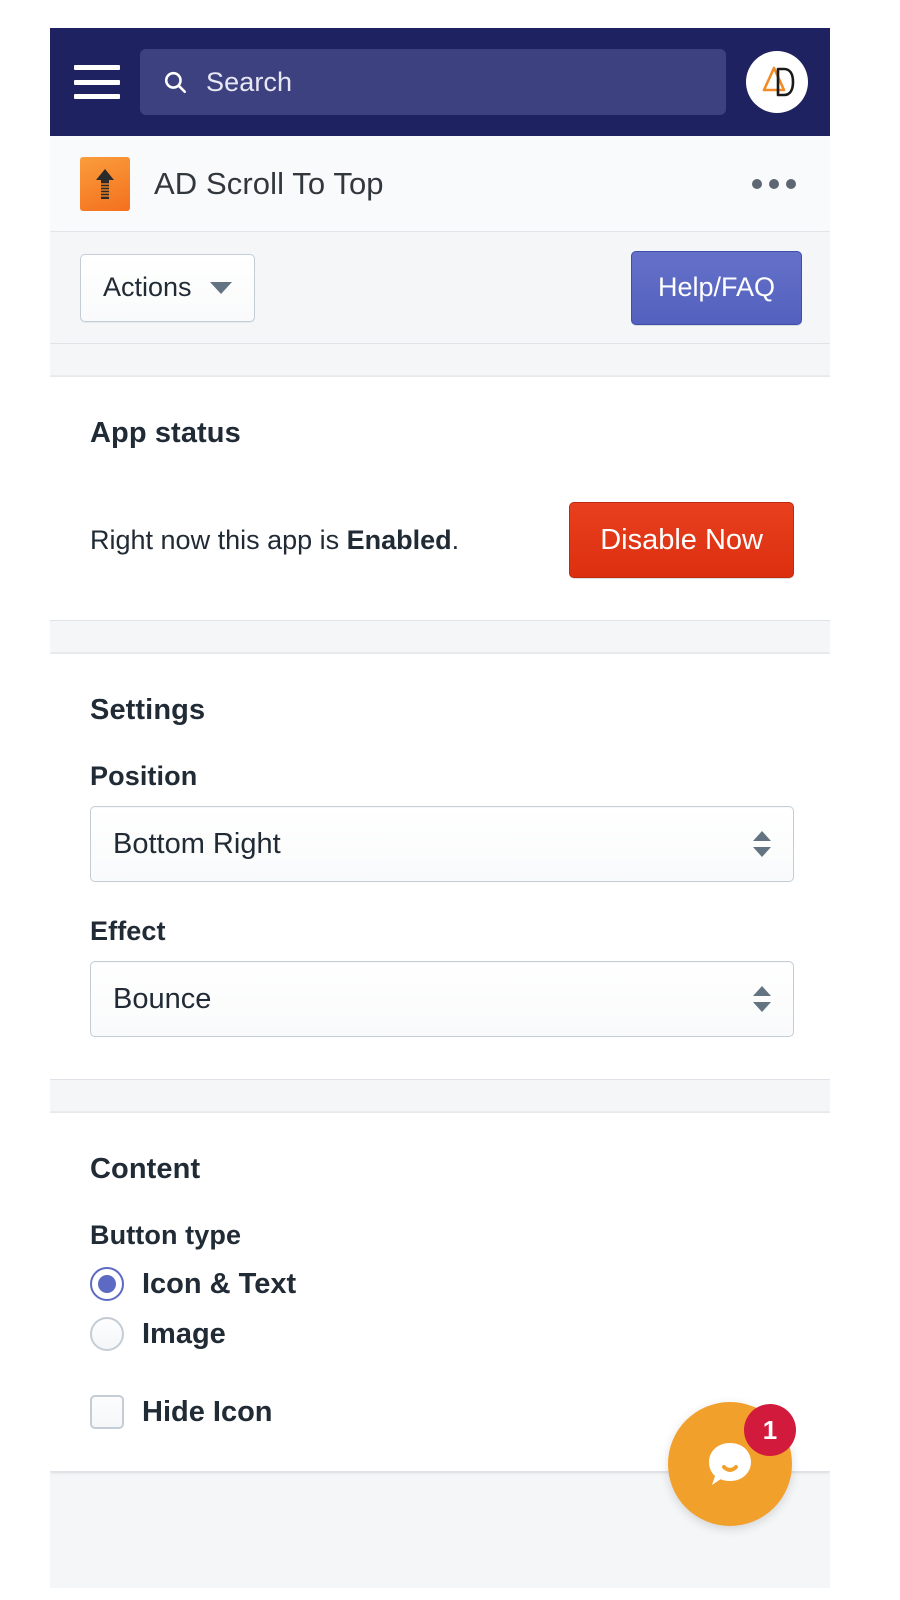 This screenshot has width=900, height=1600. Describe the element at coordinates (442, 1334) in the screenshot. I see `radio-option-image: Image` at that location.